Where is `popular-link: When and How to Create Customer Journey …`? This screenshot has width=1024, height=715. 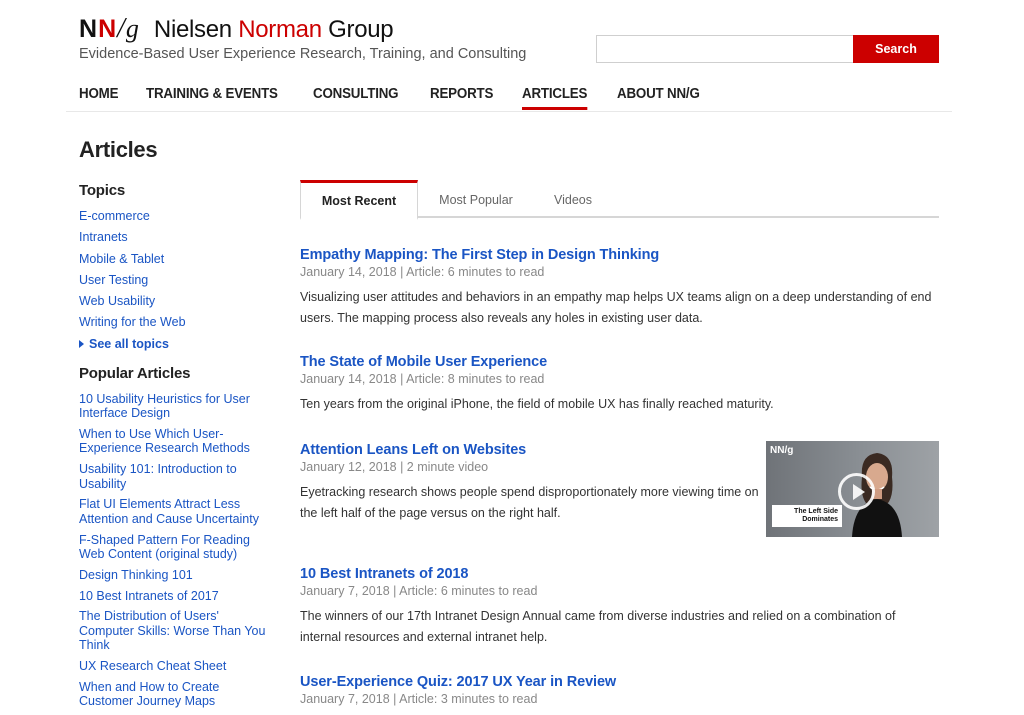
popular-link: When and How to Create Customer Journey … is located at coordinates (176, 694).